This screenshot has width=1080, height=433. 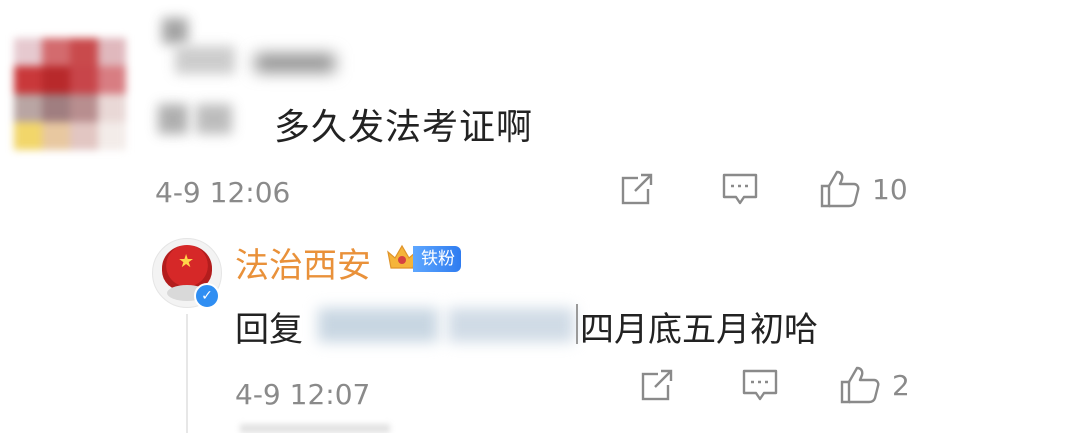 What do you see at coordinates (315, 428) in the screenshot?
I see `next-item-peek` at bounding box center [315, 428].